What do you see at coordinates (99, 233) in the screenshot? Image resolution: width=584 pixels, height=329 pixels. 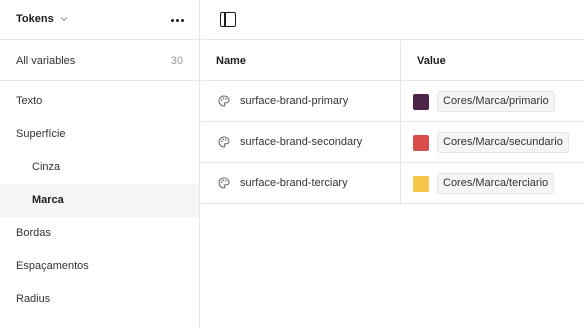 I see `group-item-bordas: Bordas` at bounding box center [99, 233].